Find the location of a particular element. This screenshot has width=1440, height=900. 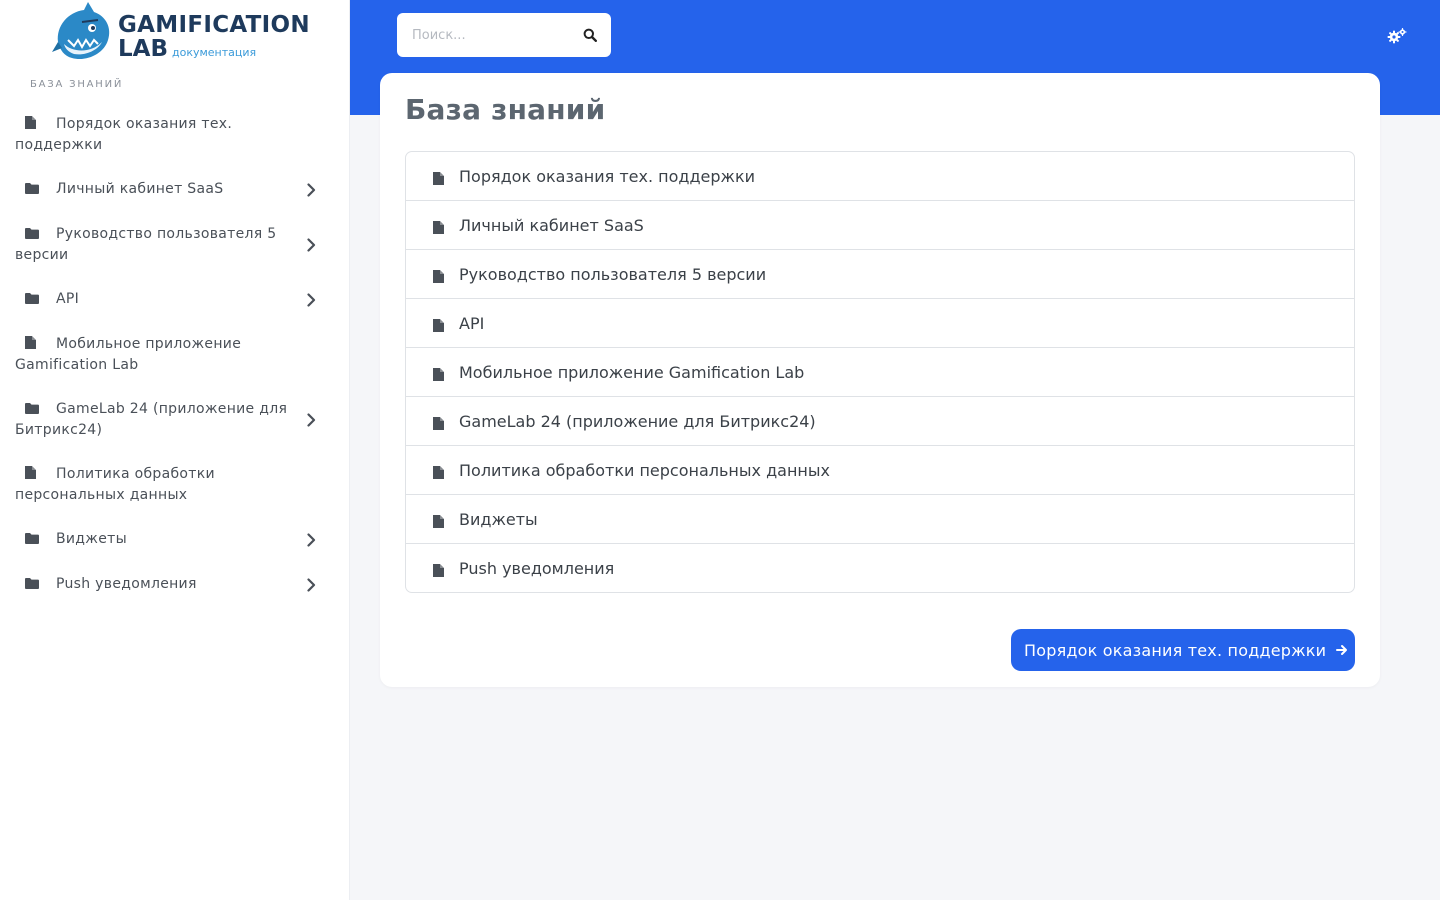

sidebar-item-label: Мобильное приложение Gamification Lab is located at coordinates (128, 354).